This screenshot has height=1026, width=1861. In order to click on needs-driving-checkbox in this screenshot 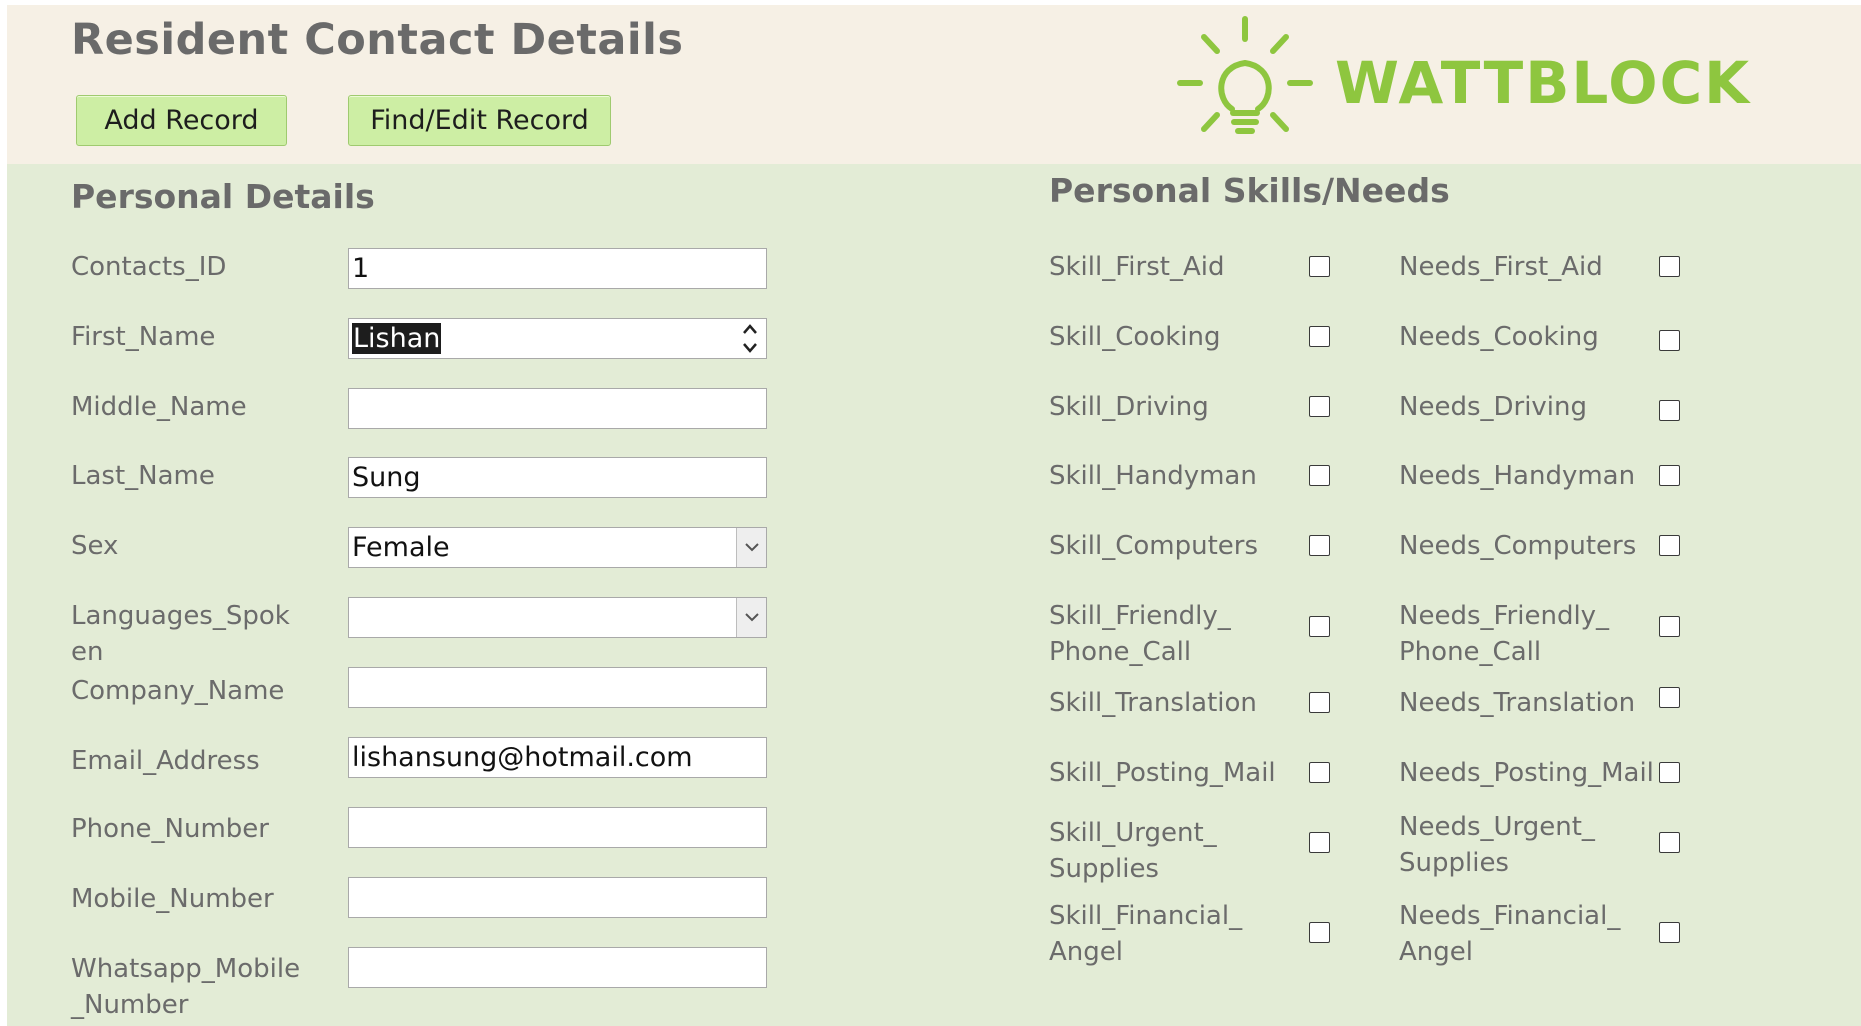, I will do `click(1669, 410)`.